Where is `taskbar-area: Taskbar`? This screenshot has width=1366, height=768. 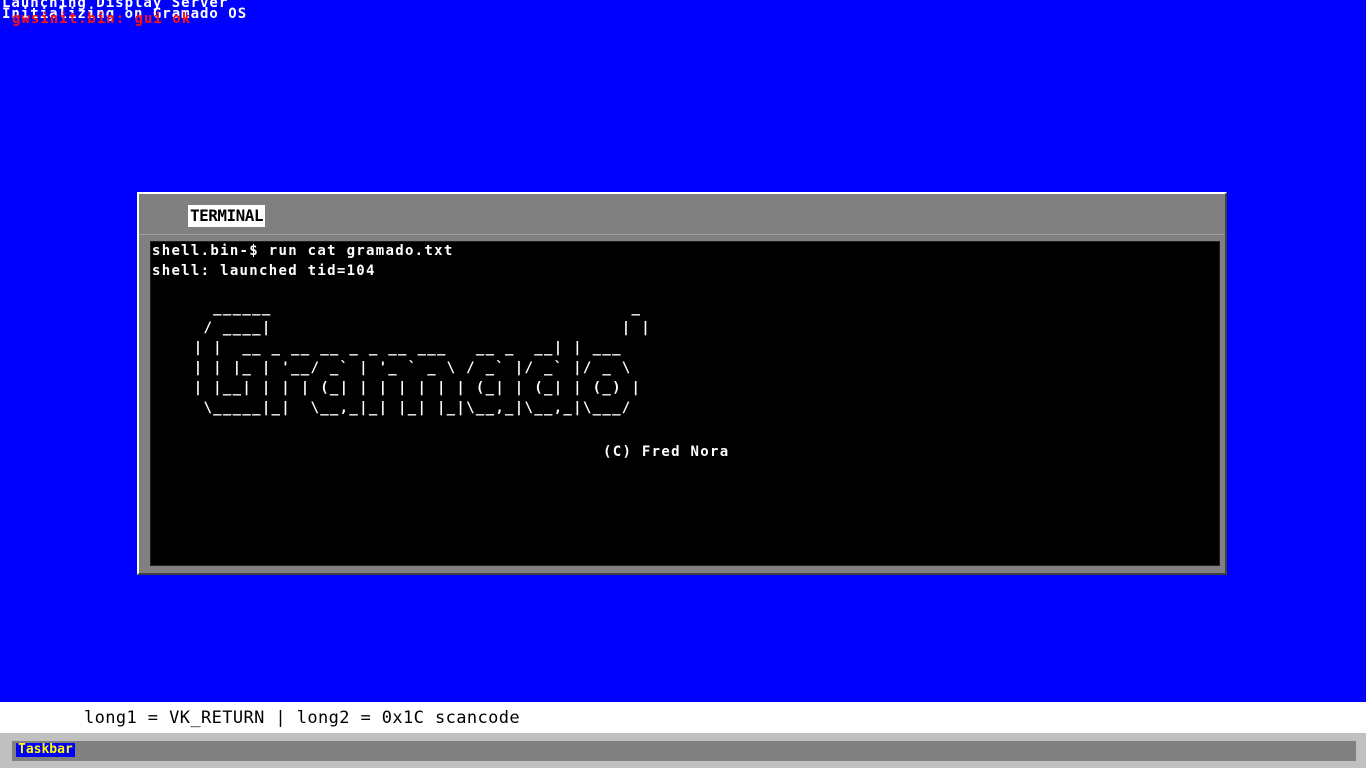
taskbar-area: Taskbar is located at coordinates (683, 750).